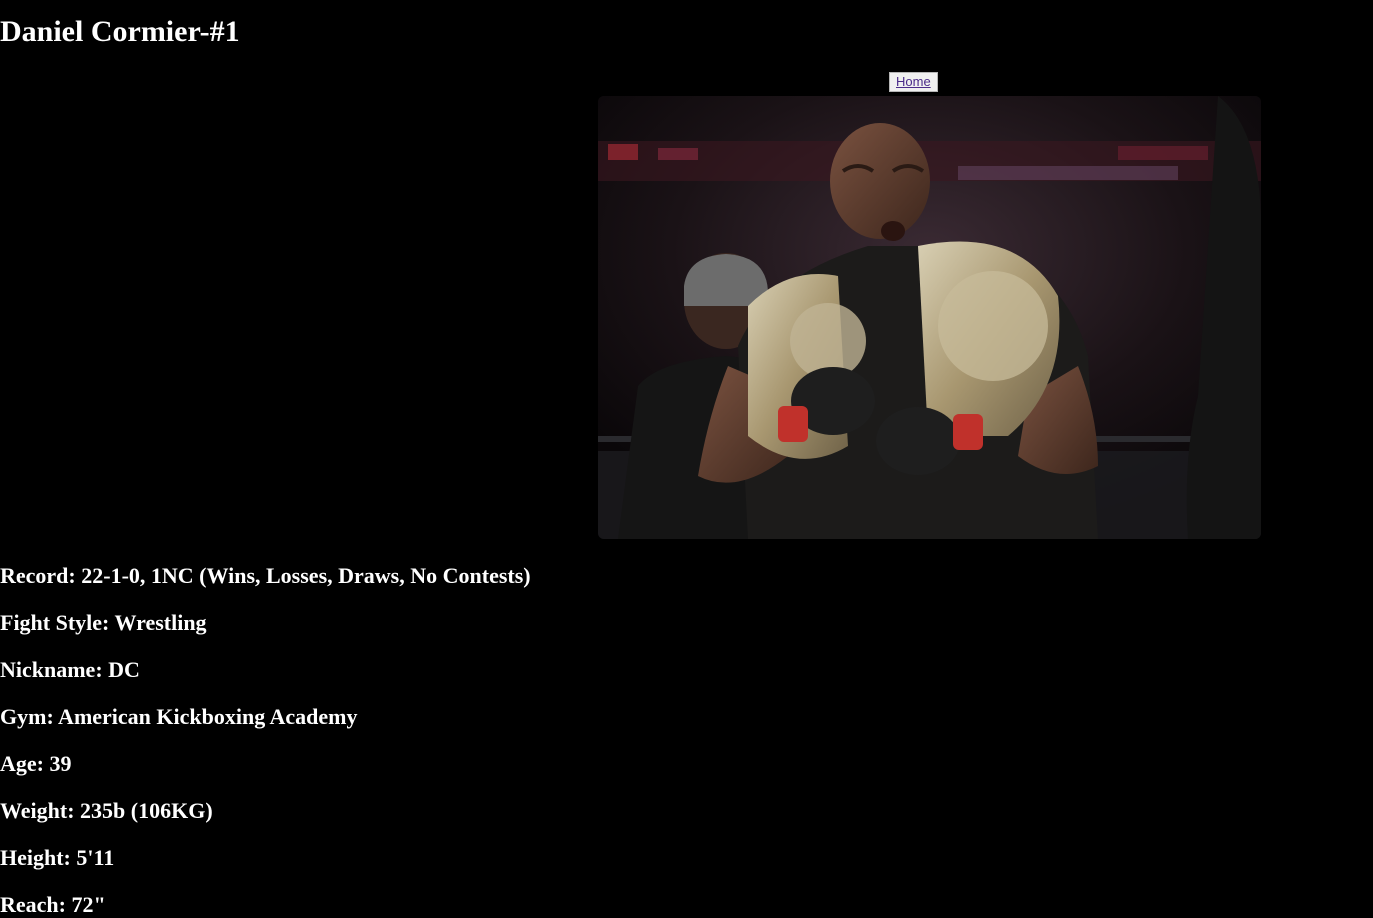  What do you see at coordinates (53, 904) in the screenshot?
I see `stat-reach: Reach: 72"` at bounding box center [53, 904].